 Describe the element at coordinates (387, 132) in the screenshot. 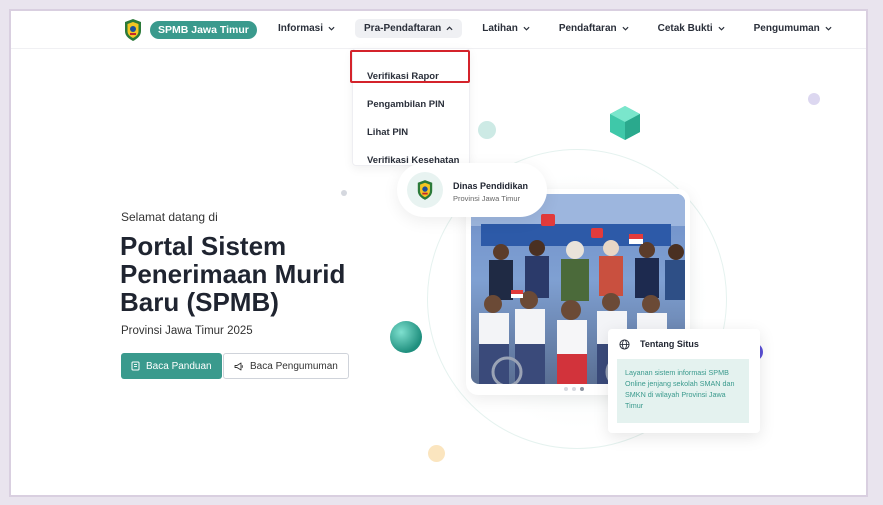

I see `dropdown-item-lihat-pin: Lihat PIN` at that location.